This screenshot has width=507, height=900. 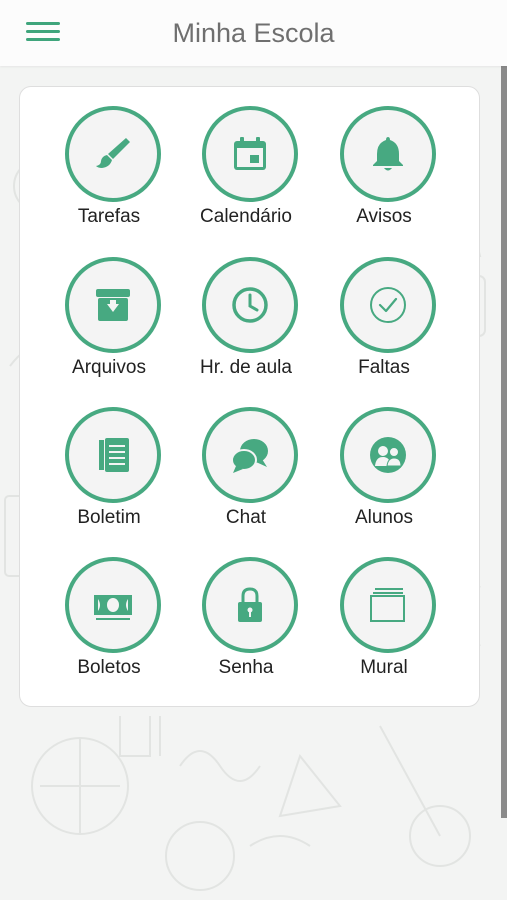 What do you see at coordinates (504, 442) in the screenshot?
I see `scrollbar` at bounding box center [504, 442].